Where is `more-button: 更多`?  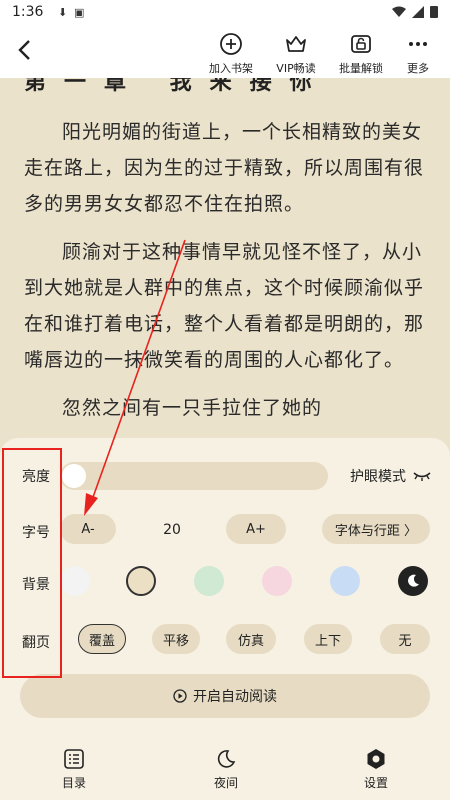 more-button: 更多 is located at coordinates (418, 54).